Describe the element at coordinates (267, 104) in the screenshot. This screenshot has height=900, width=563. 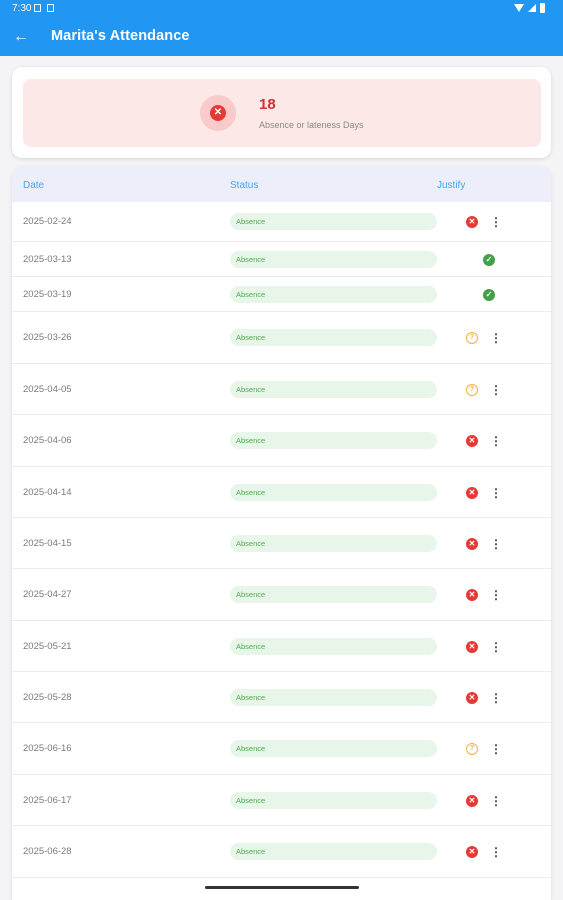
I see `absence-count: 18` at that location.